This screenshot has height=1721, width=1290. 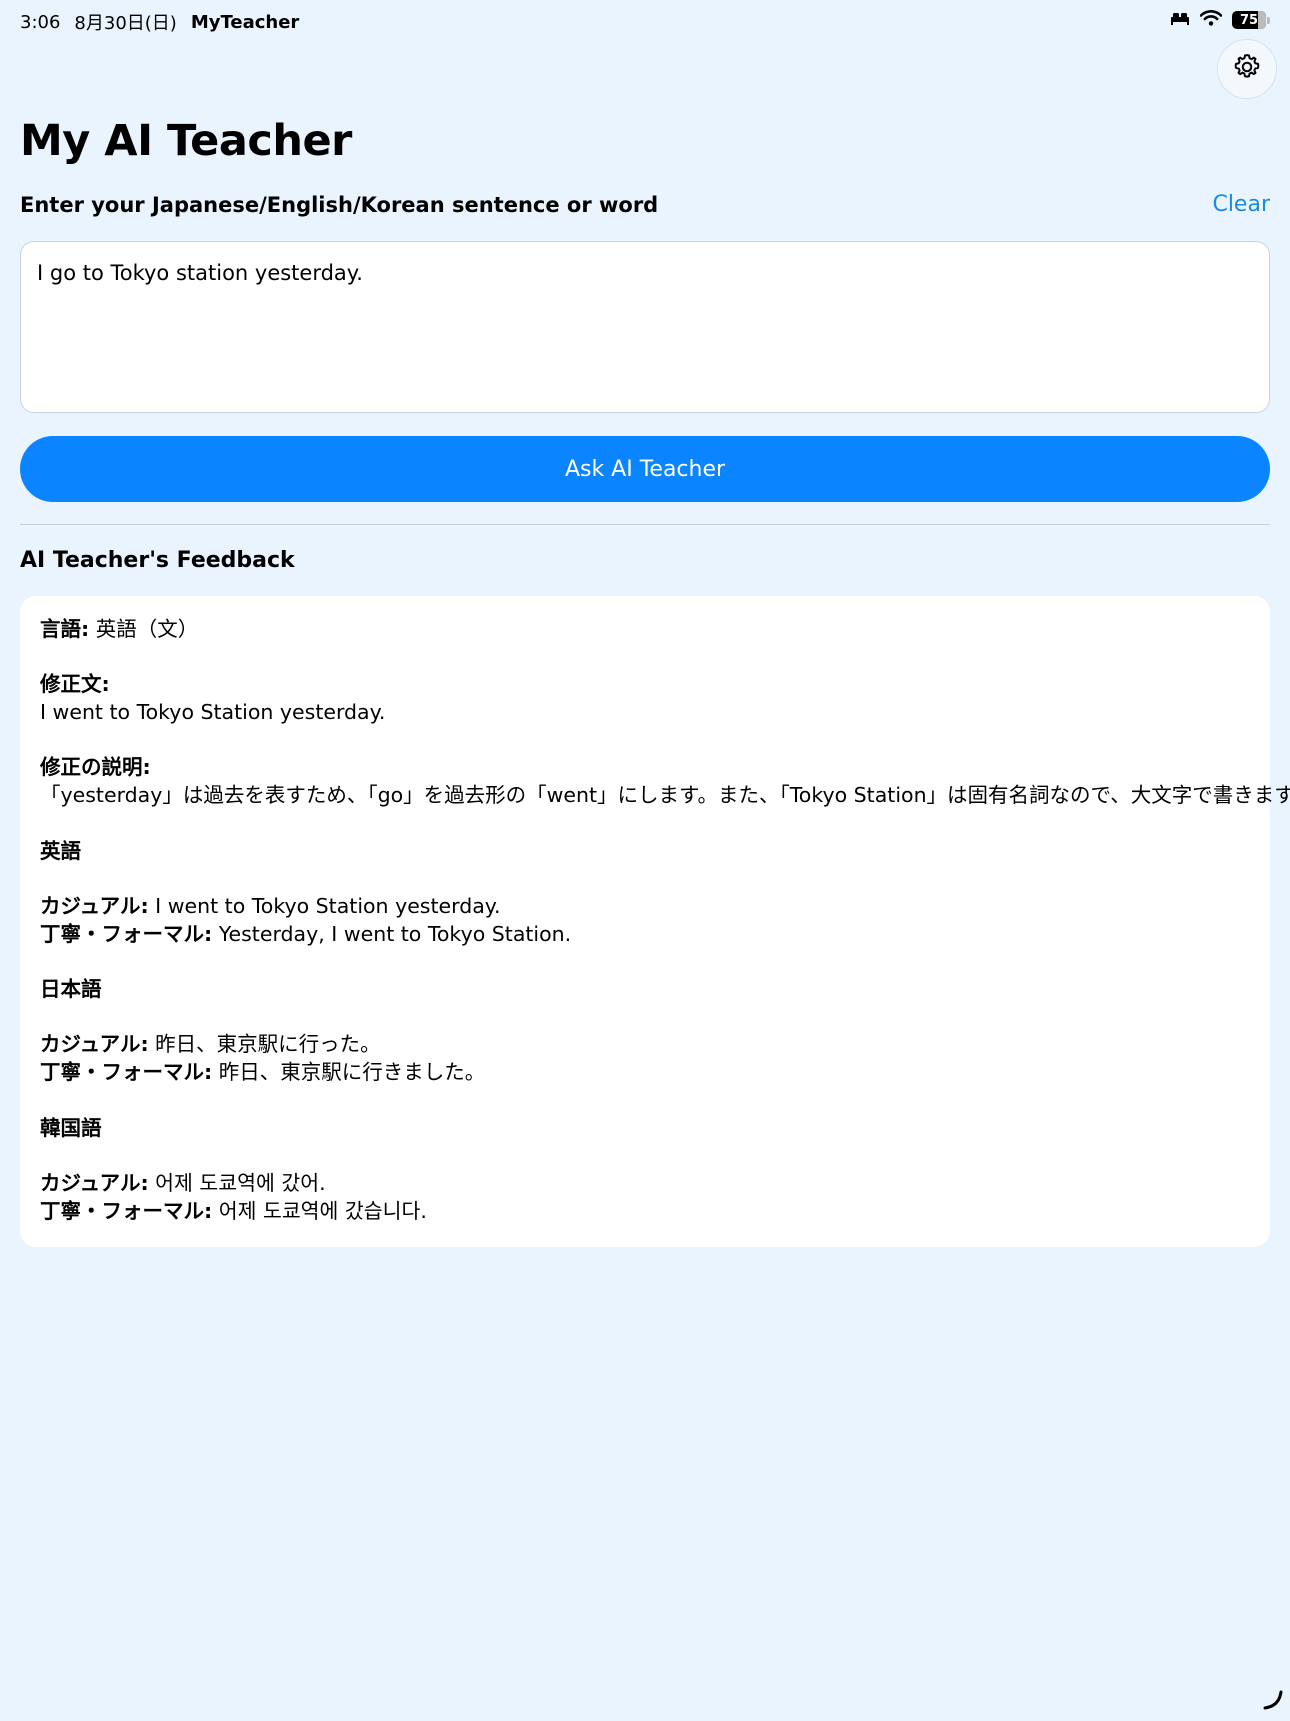 What do you see at coordinates (237, 1182) in the screenshot?
I see `casual-value: 어제 도쿄역에 갔어.` at bounding box center [237, 1182].